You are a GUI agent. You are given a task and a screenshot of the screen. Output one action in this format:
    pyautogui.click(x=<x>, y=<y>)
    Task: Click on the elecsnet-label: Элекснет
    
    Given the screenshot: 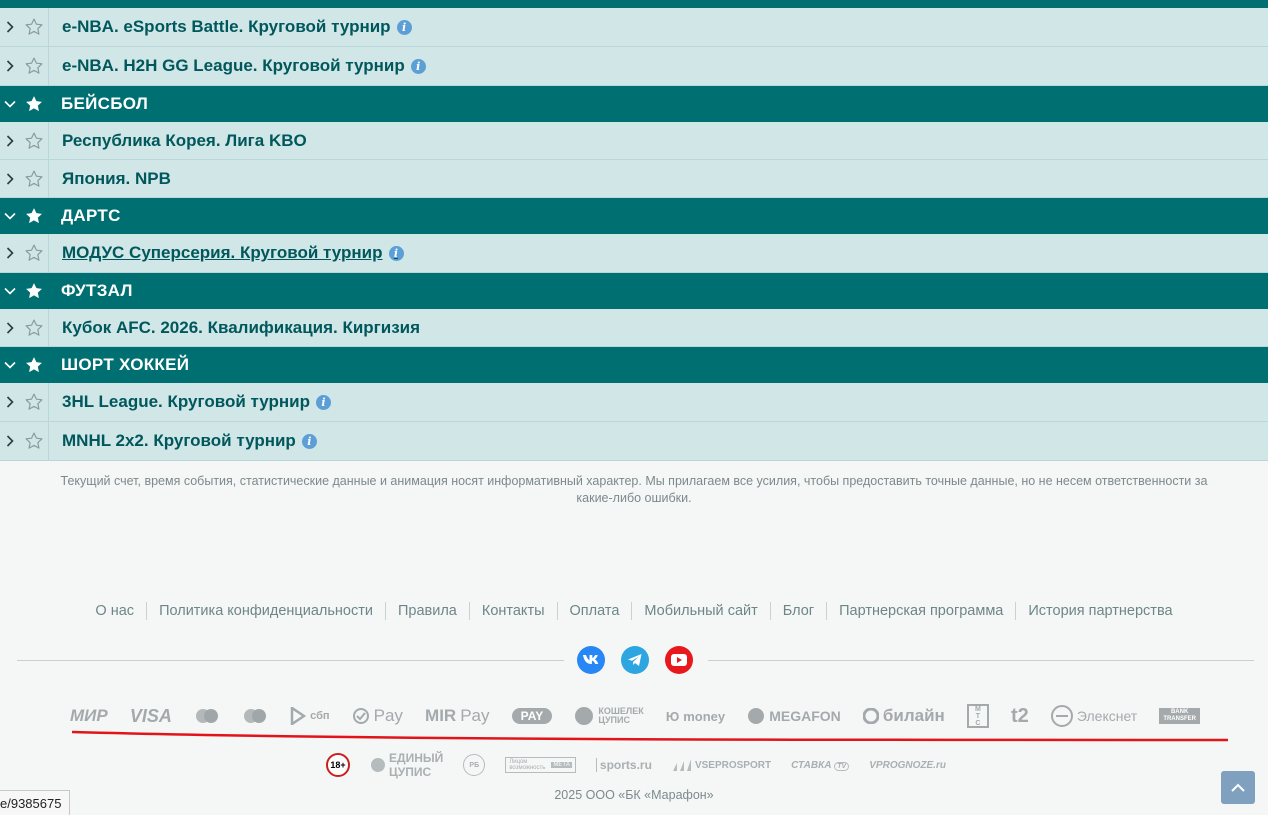 What is the action you would take?
    pyautogui.click(x=1107, y=716)
    